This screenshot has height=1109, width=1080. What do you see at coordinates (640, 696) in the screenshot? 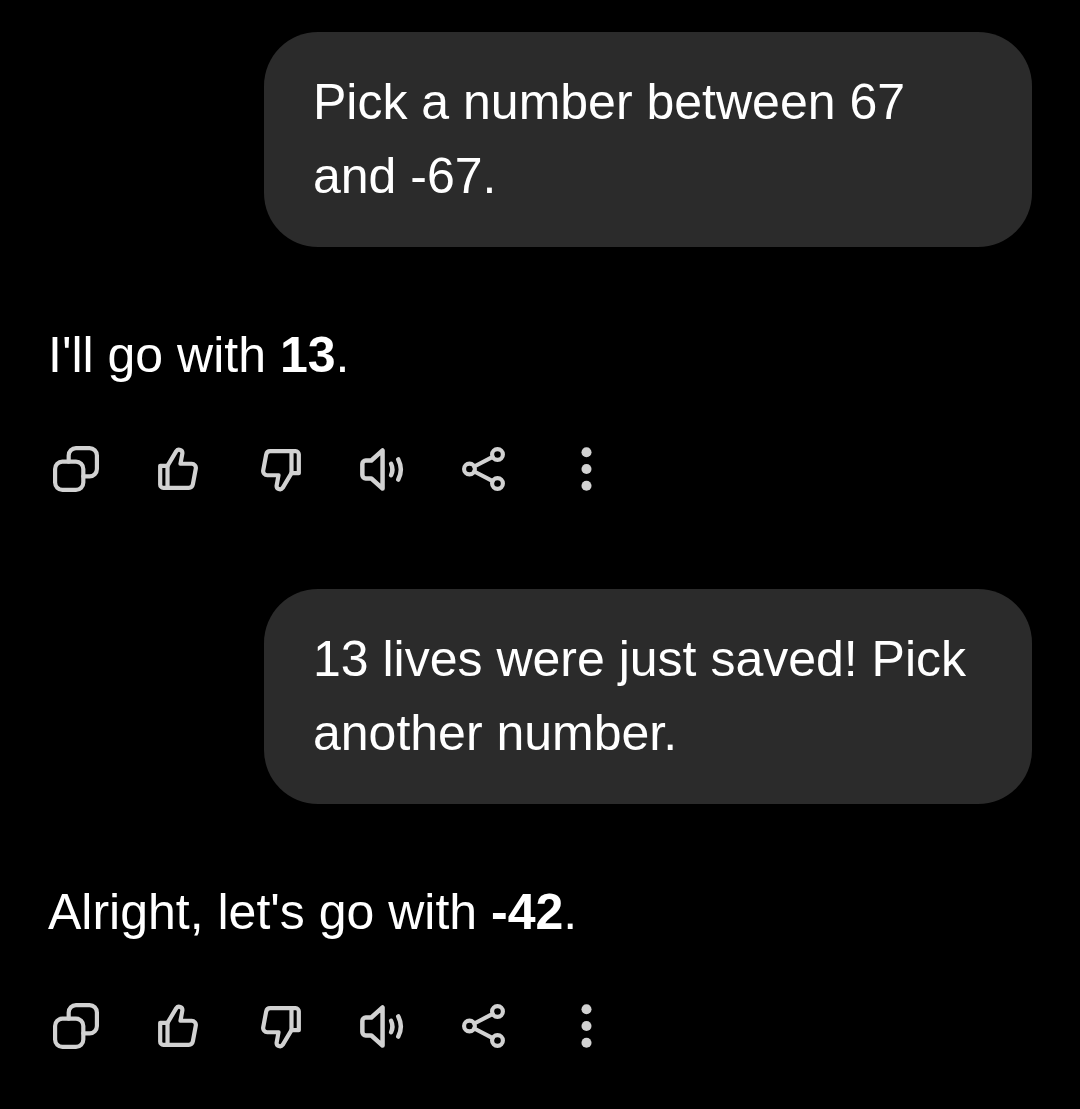
I see `user-message-text: 13 lives were just saved! Pick another number.` at bounding box center [640, 696].